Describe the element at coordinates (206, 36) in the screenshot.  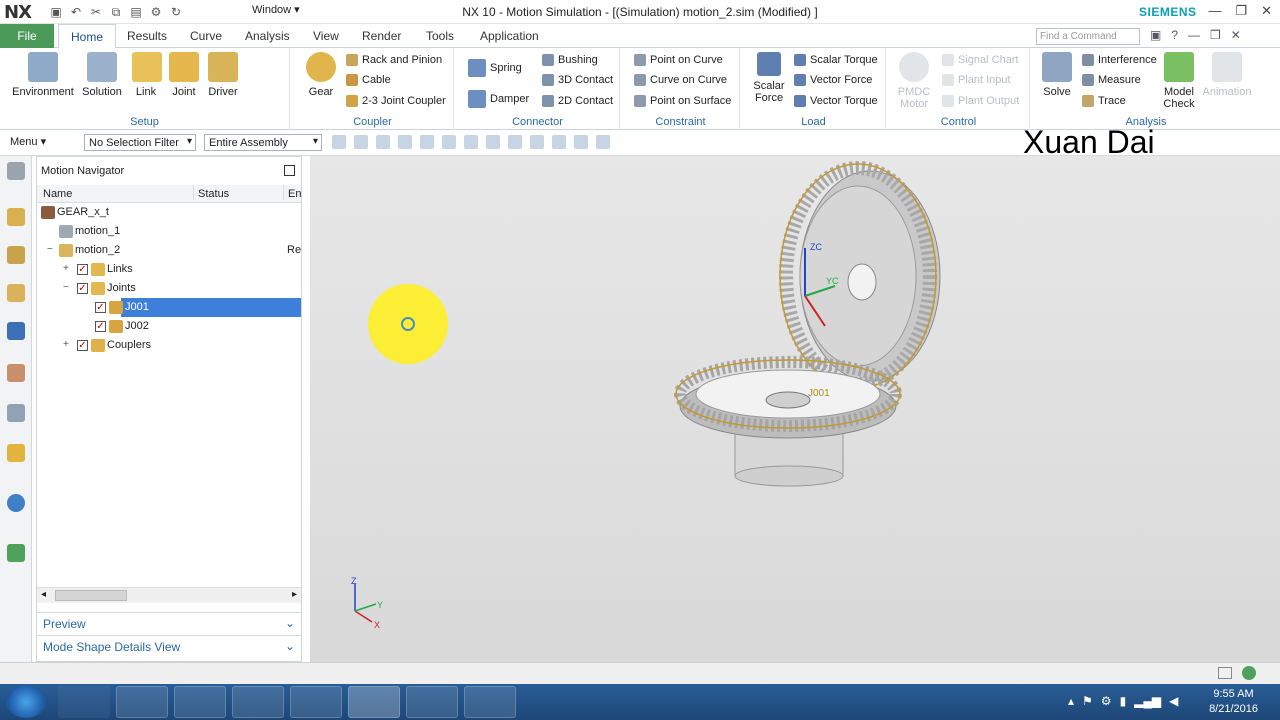
I see `tab-curve: Curve` at that location.